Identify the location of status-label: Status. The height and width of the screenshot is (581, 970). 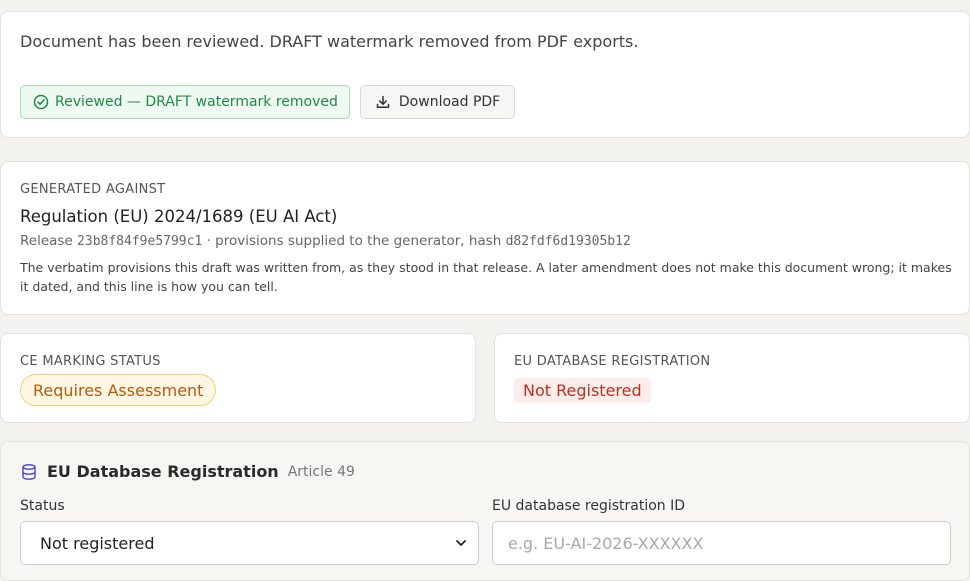
(42, 506).